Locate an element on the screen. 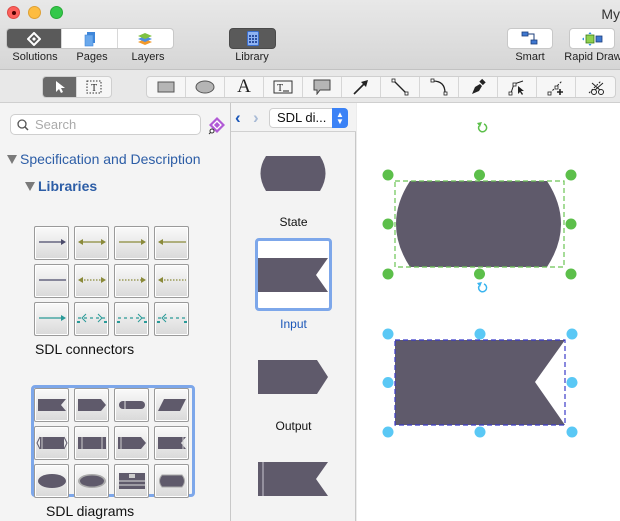 The height and width of the screenshot is (521, 620). input-handle-top-right is located at coordinates (572, 334).